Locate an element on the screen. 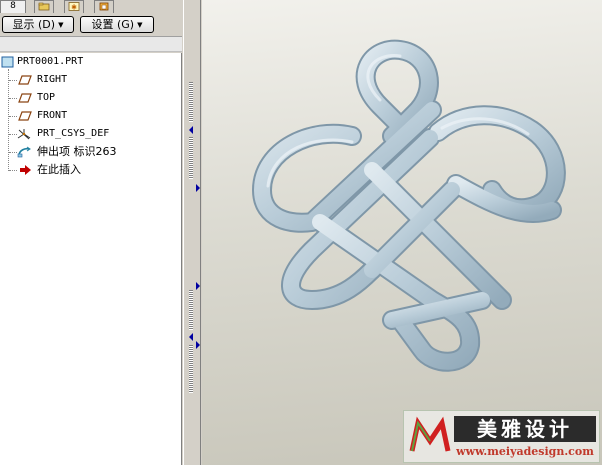 This screenshot has width=602, height=465. tree-connector-line is located at coordinates (8, 120).